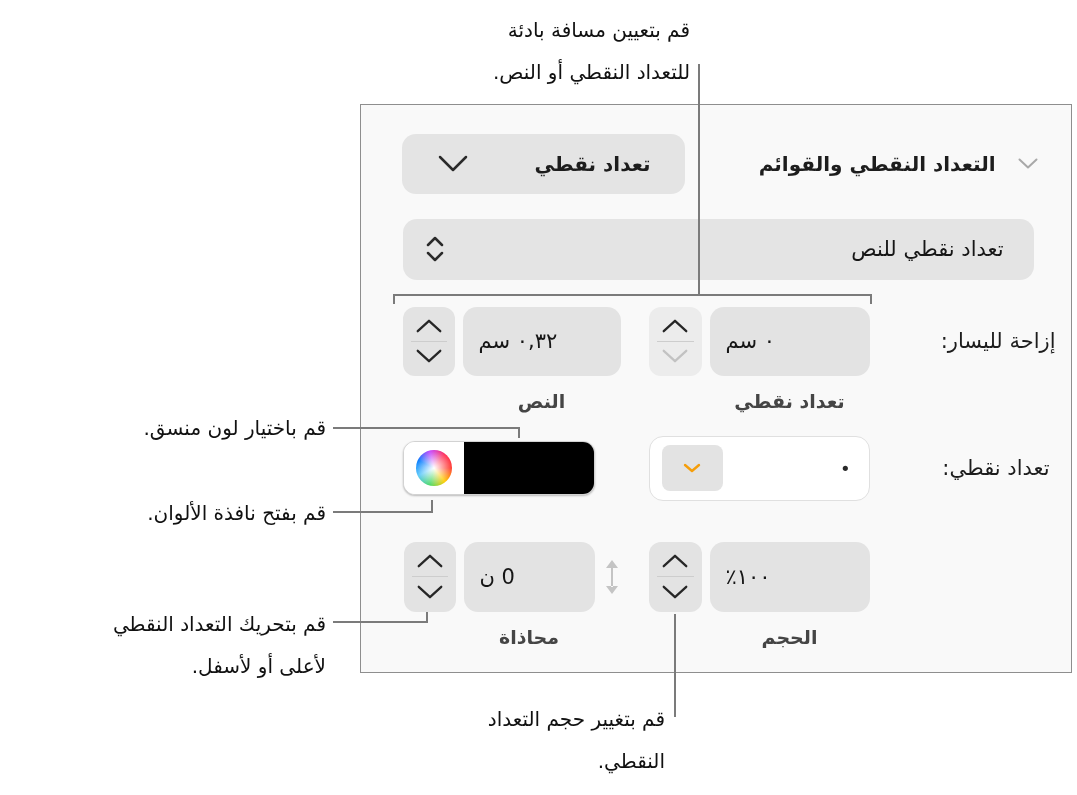 The width and height of the screenshot is (1077, 795). Describe the element at coordinates (789, 637) in the screenshot. I see `field-caption: الحجم` at that location.